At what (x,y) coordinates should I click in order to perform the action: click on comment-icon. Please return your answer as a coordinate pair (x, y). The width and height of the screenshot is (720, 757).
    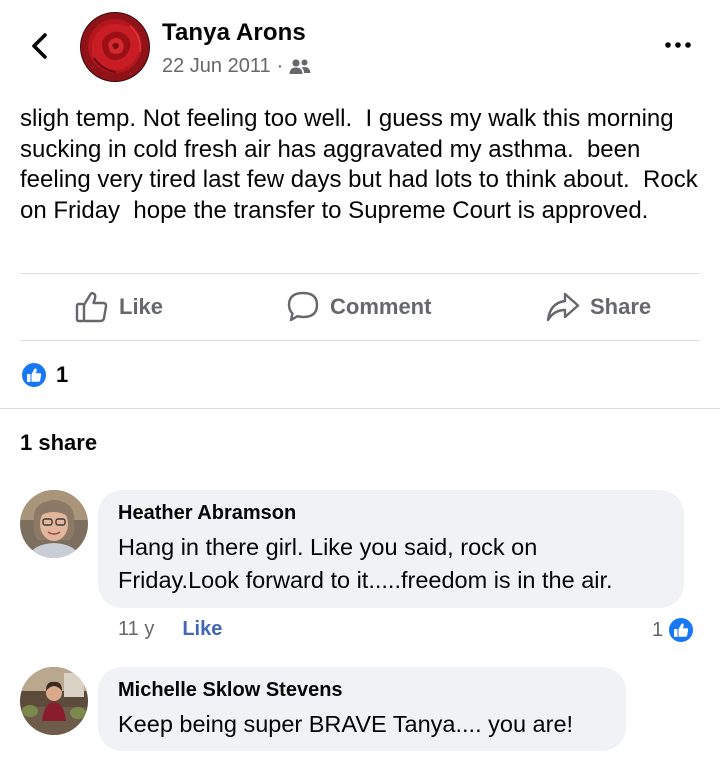
    Looking at the image, I should click on (303, 306).